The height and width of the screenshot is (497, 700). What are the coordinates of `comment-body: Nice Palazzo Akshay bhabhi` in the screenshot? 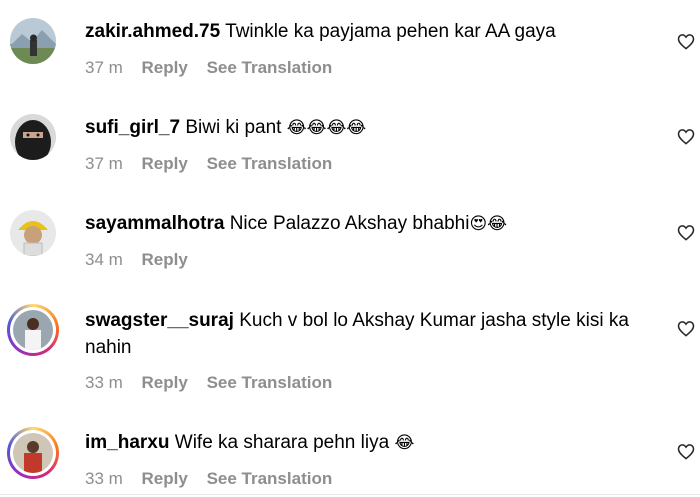 It's located at (349, 223).